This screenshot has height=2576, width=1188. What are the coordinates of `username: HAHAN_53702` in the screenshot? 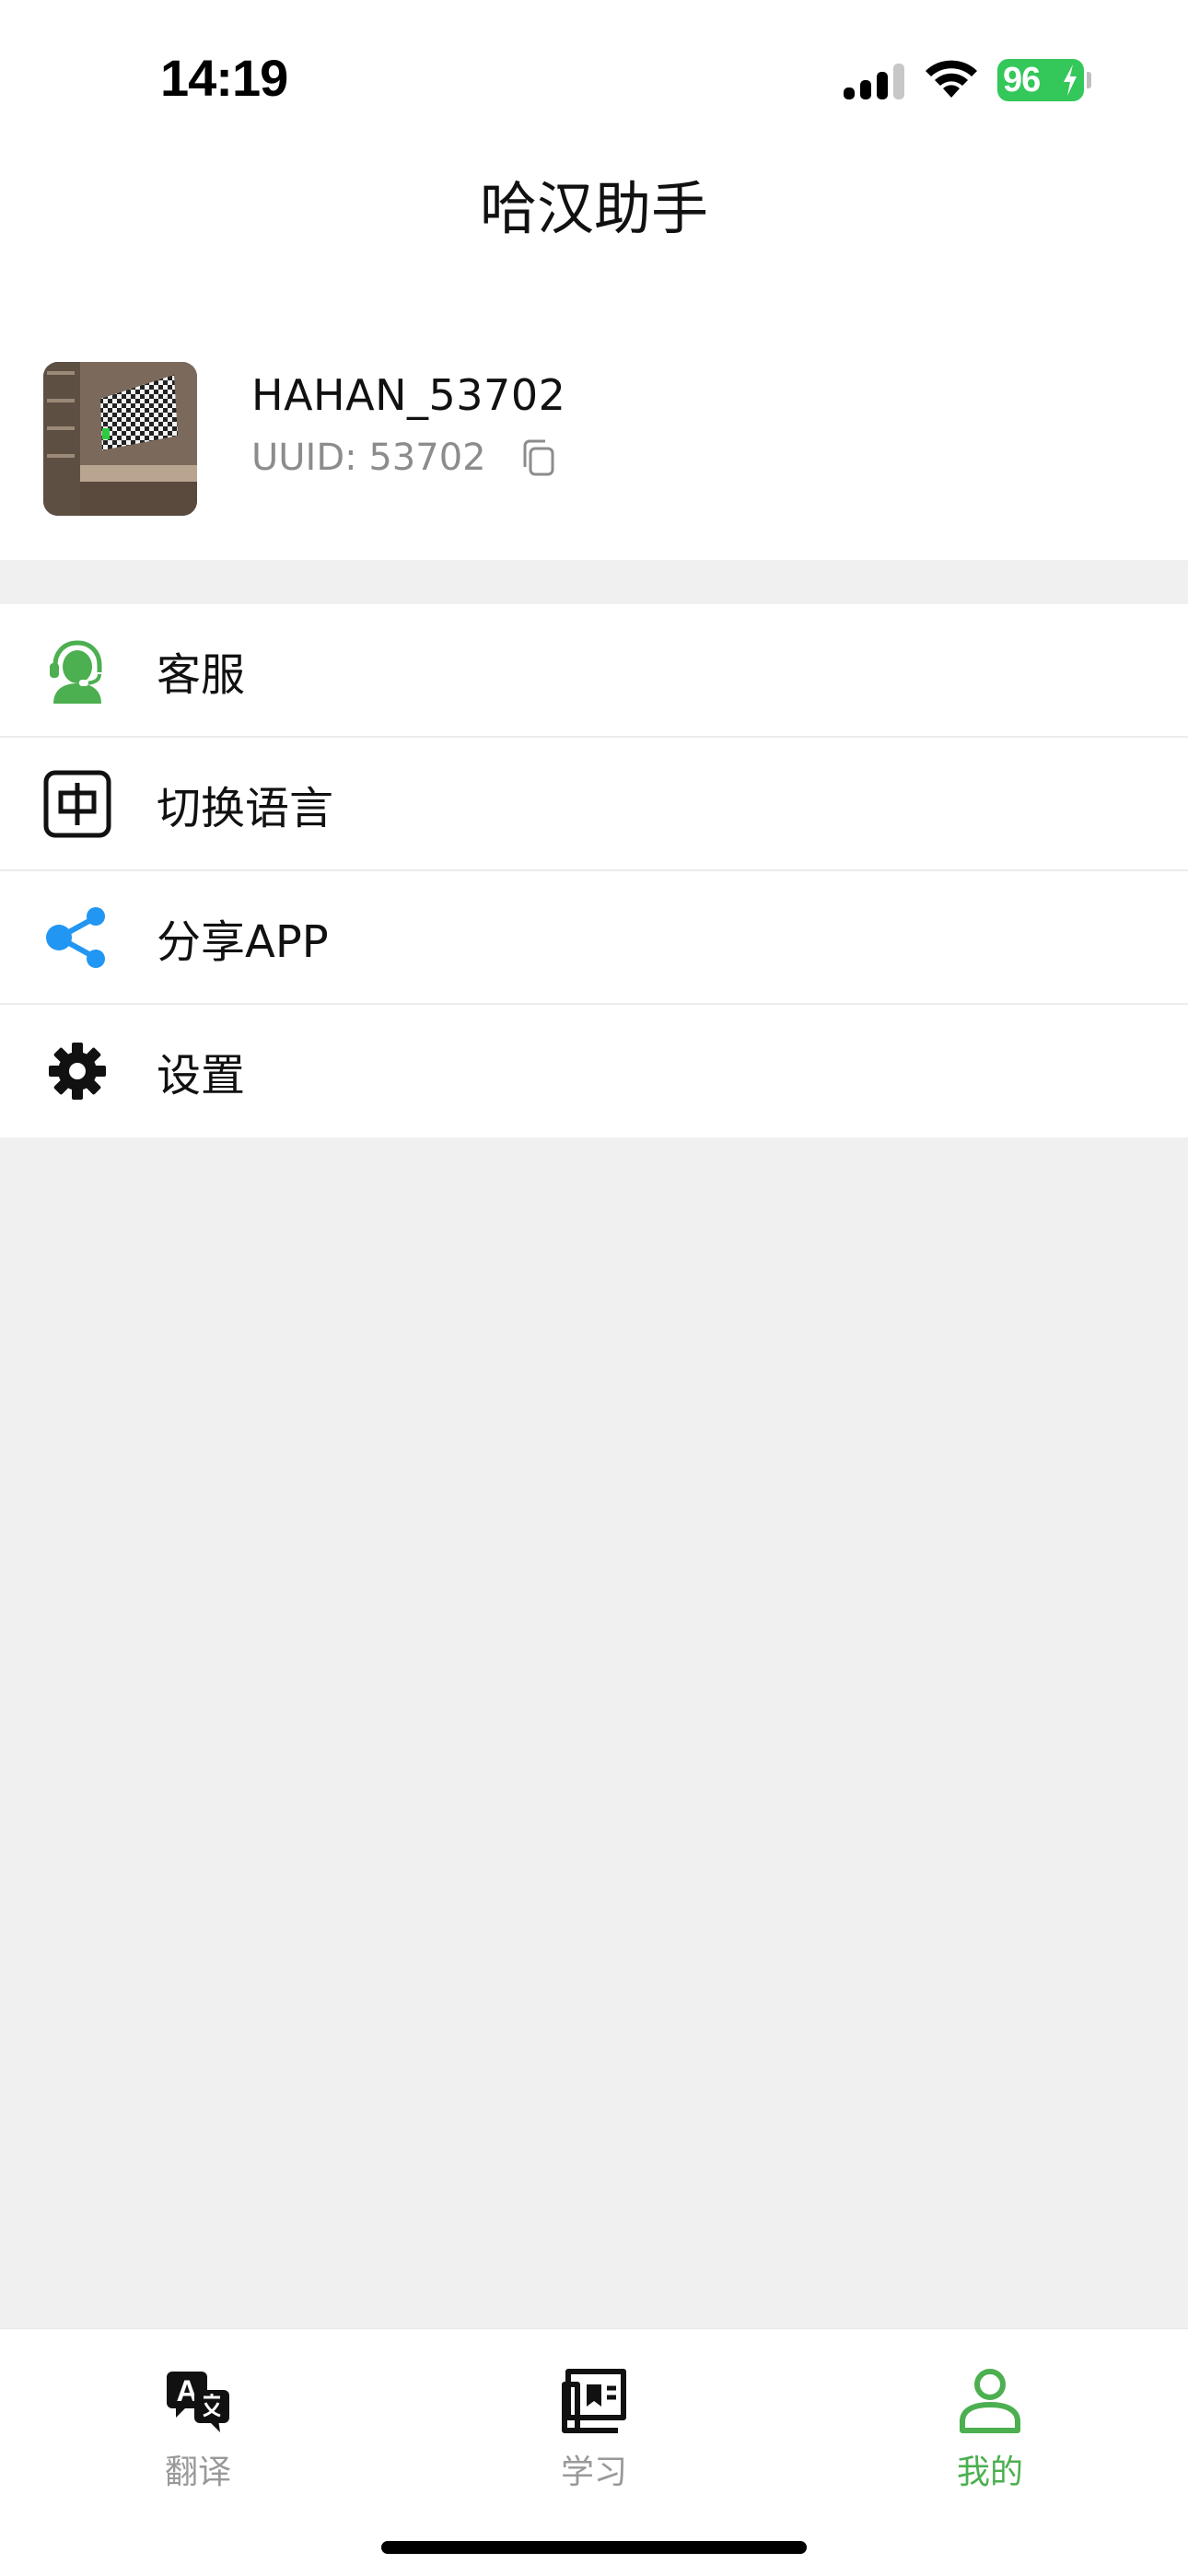 It's located at (408, 395).